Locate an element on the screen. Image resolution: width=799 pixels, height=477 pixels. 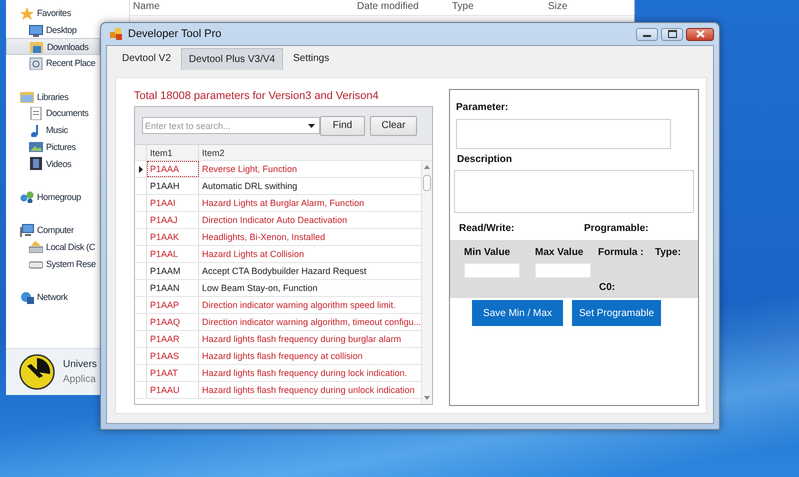
field-label: Max Value is located at coordinates (559, 253).